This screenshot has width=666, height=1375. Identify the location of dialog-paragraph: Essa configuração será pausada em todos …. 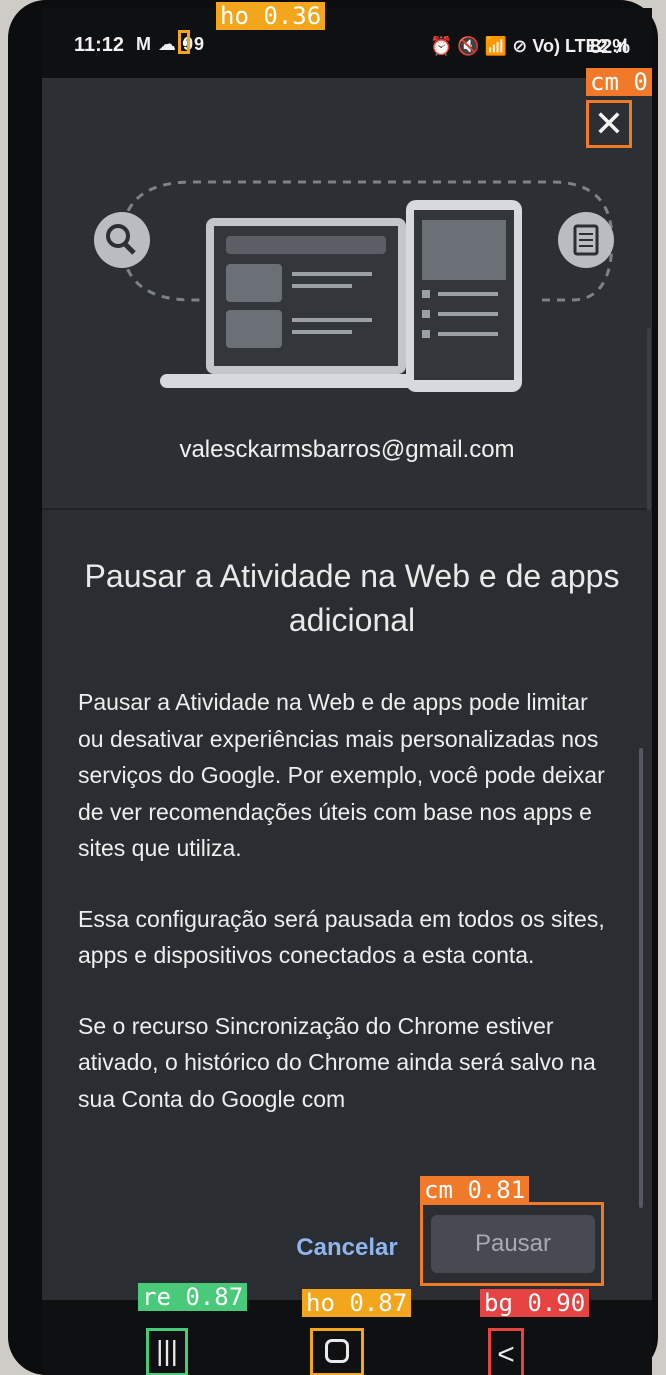
(341, 937).